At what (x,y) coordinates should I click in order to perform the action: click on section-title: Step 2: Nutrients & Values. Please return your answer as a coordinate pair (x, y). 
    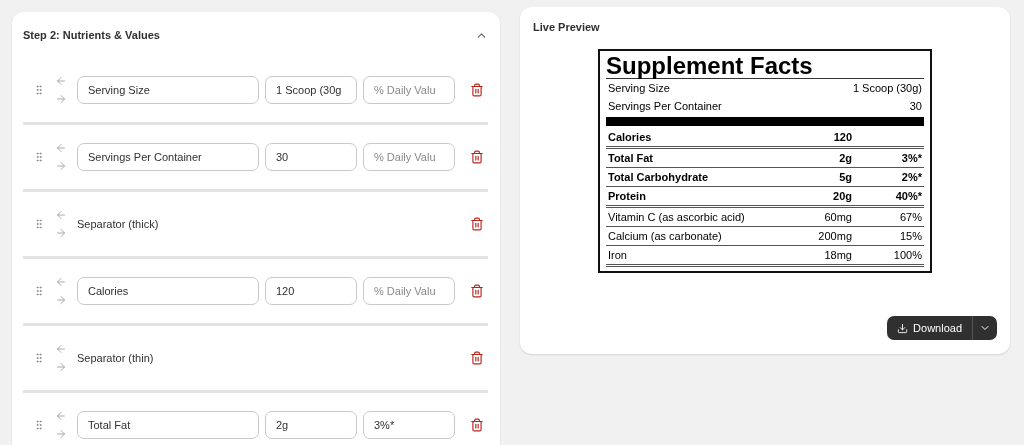
    Looking at the image, I should click on (91, 35).